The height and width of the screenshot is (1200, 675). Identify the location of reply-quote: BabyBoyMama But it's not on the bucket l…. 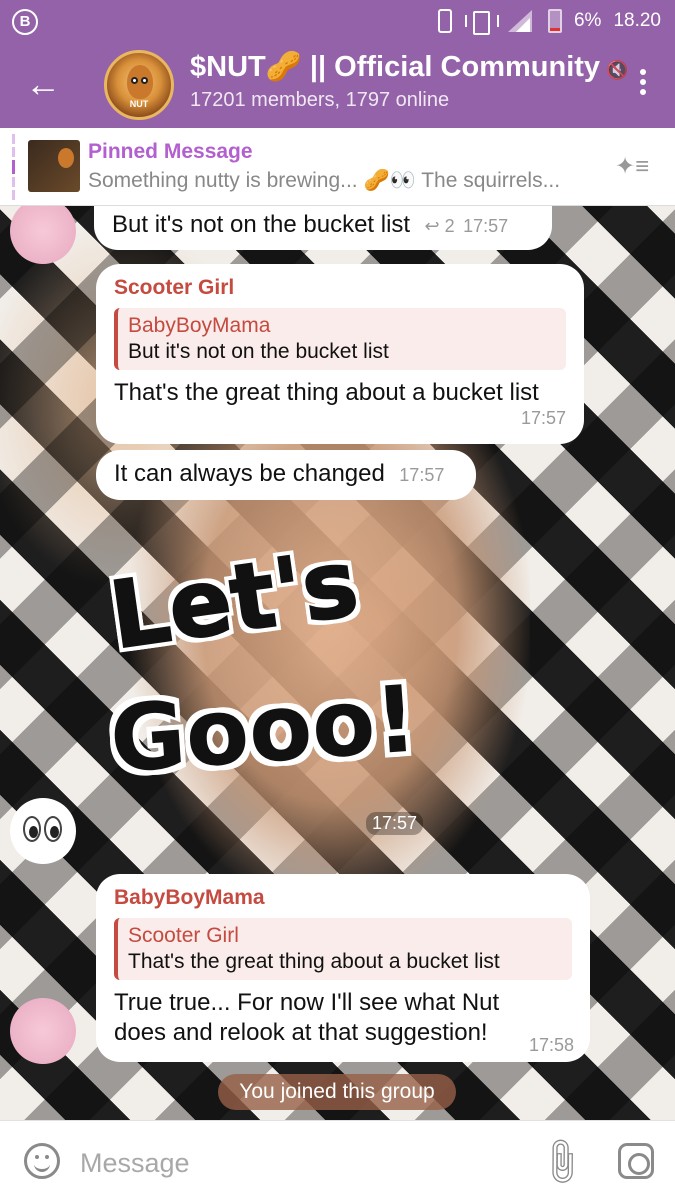
(340, 339).